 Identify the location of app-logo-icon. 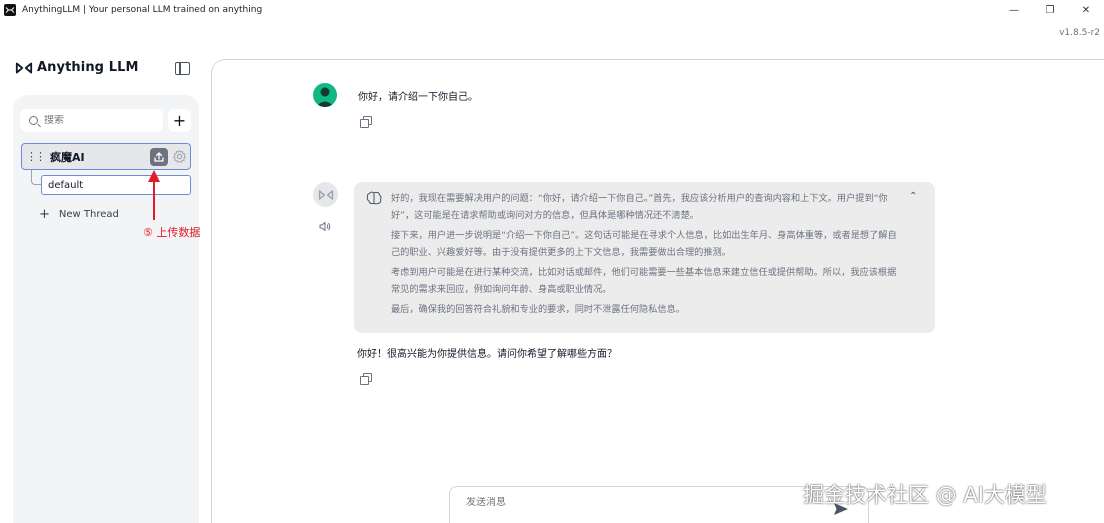
(10, 10).